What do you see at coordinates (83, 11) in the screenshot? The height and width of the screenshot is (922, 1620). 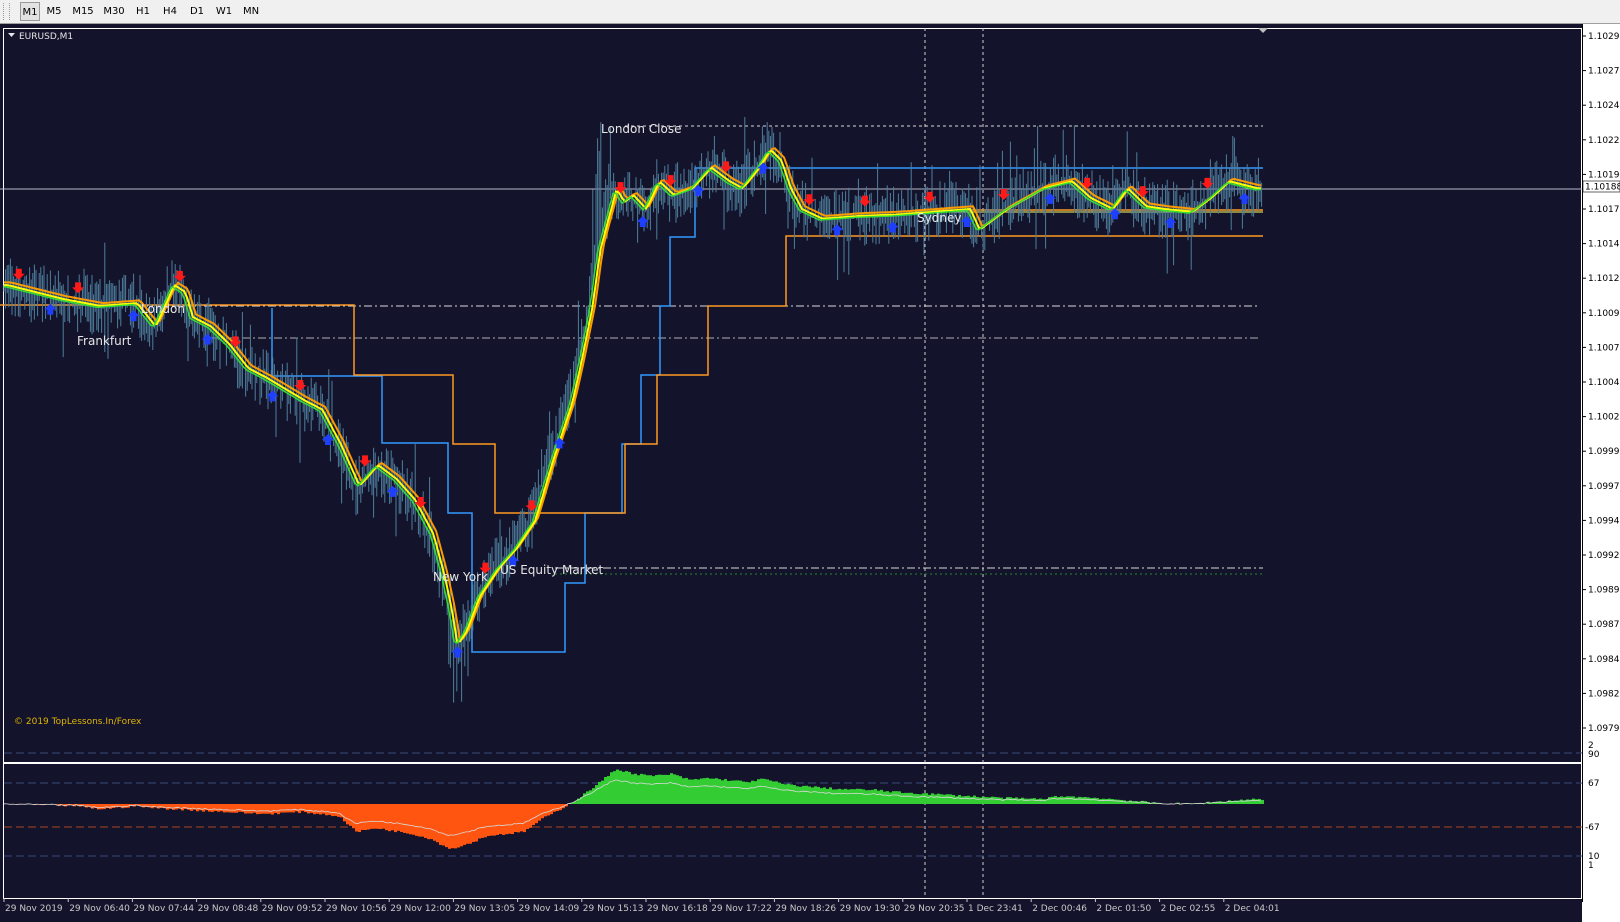 I see `timeframe-button-m15: M15` at bounding box center [83, 11].